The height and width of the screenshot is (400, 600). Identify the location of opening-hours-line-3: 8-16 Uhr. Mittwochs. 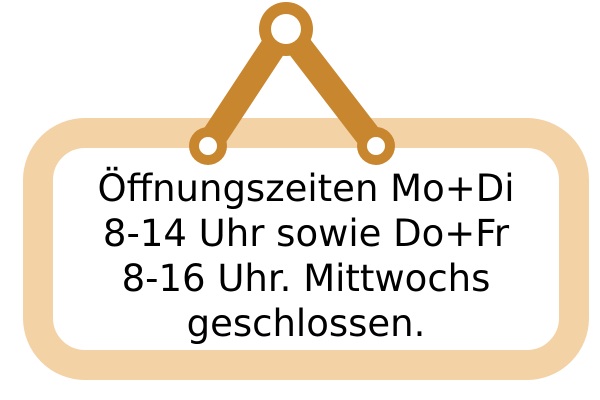
(306, 278).